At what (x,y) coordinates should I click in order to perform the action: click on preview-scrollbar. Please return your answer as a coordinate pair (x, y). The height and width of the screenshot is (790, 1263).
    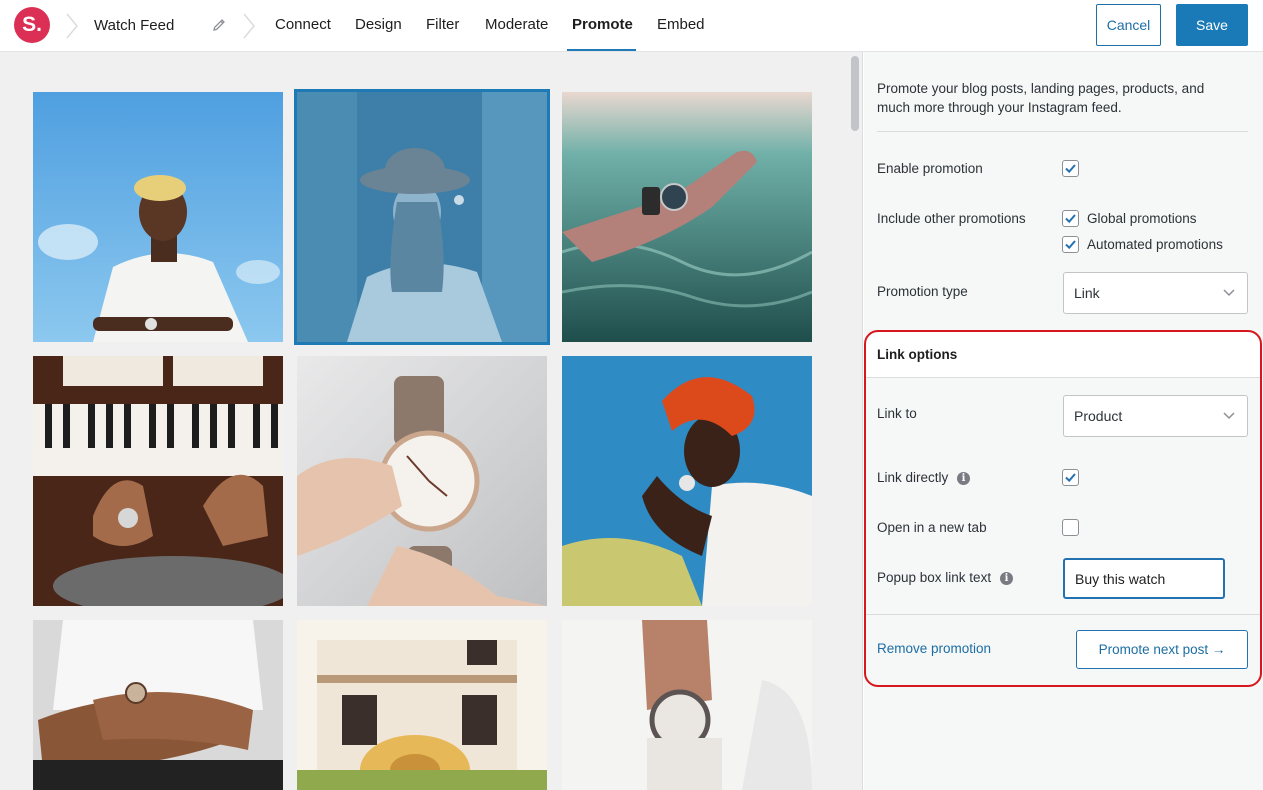
    Looking at the image, I should click on (855, 421).